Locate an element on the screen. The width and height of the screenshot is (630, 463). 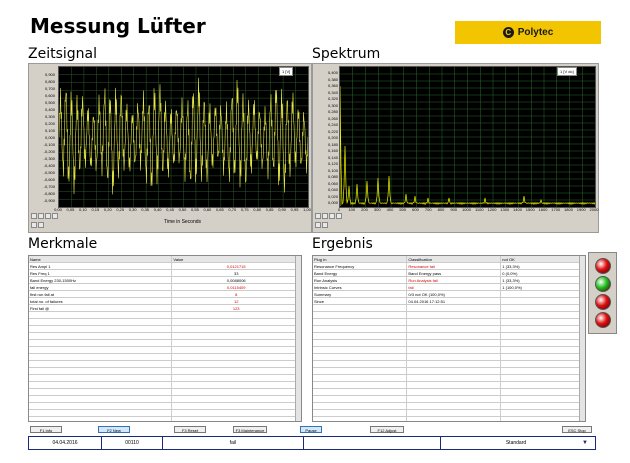
merkmale-value-cell: 12 is located at coordinates (236, 301).